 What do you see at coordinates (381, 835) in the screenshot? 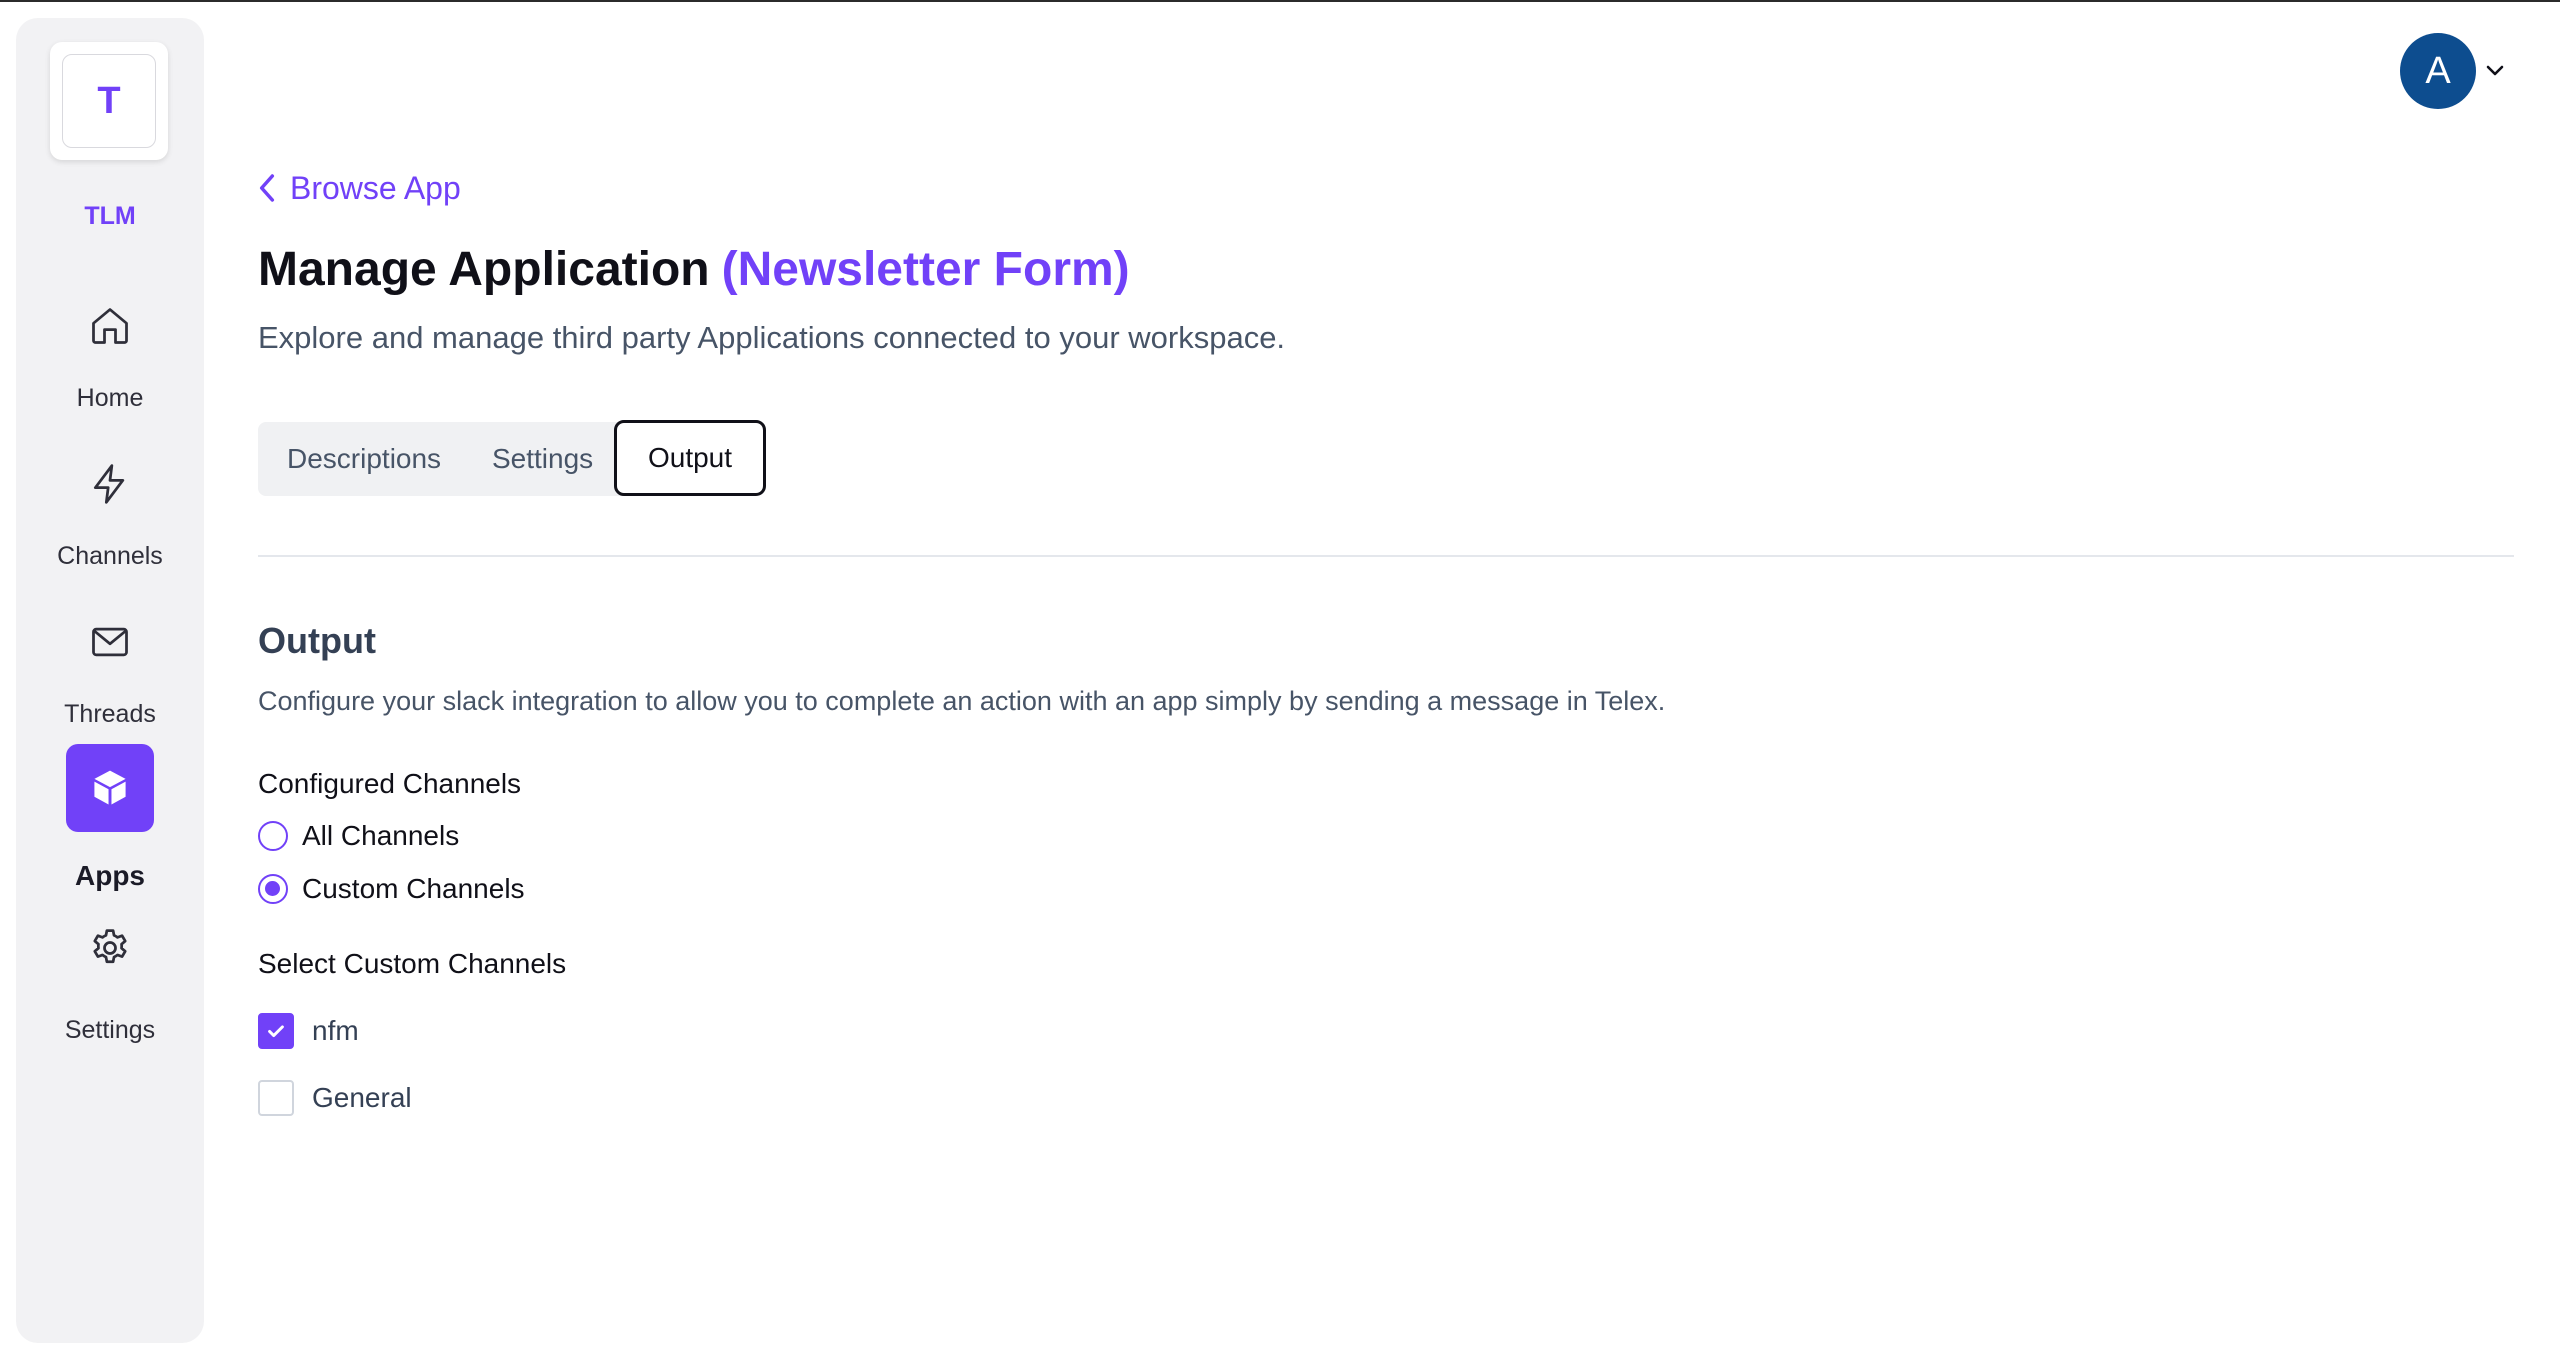
I see `radio-label: All Channels` at bounding box center [381, 835].